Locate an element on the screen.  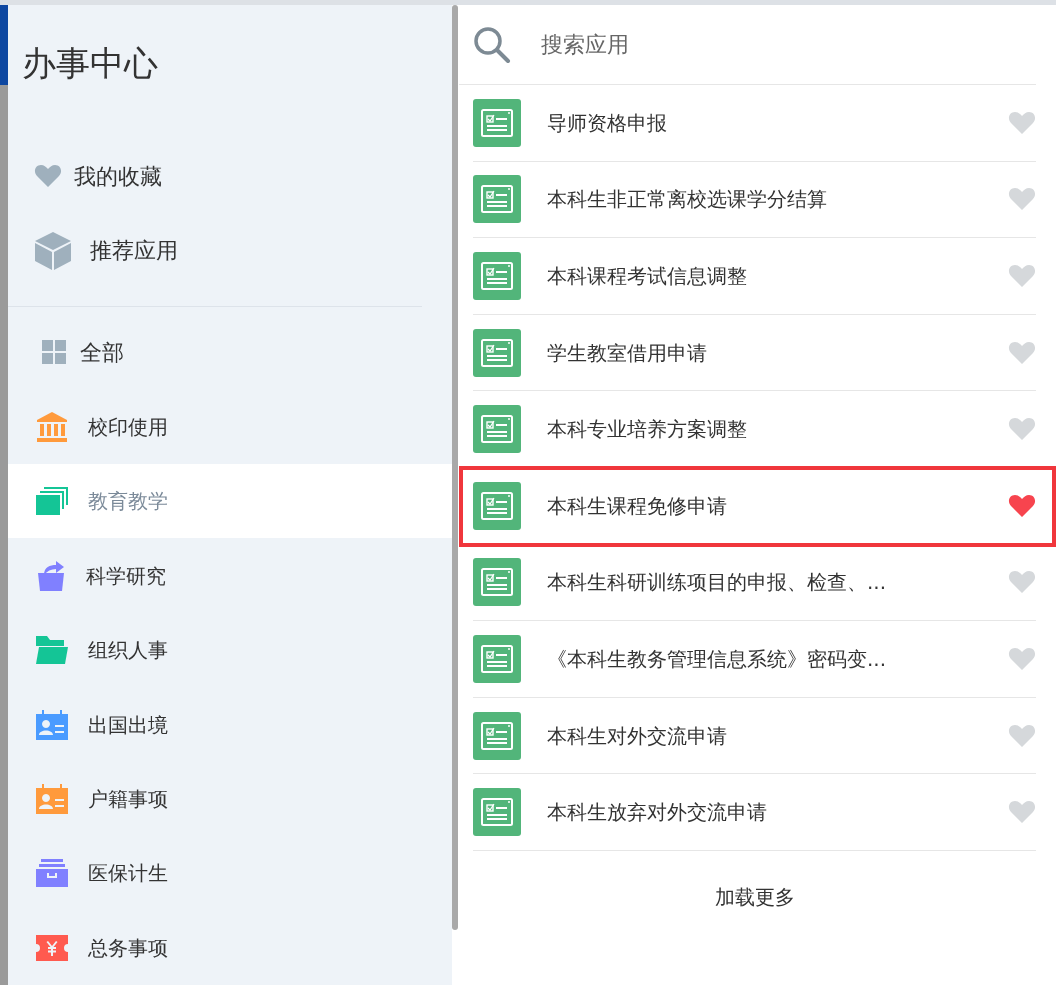
category-item: 教育教学 is located at coordinates (230, 501).